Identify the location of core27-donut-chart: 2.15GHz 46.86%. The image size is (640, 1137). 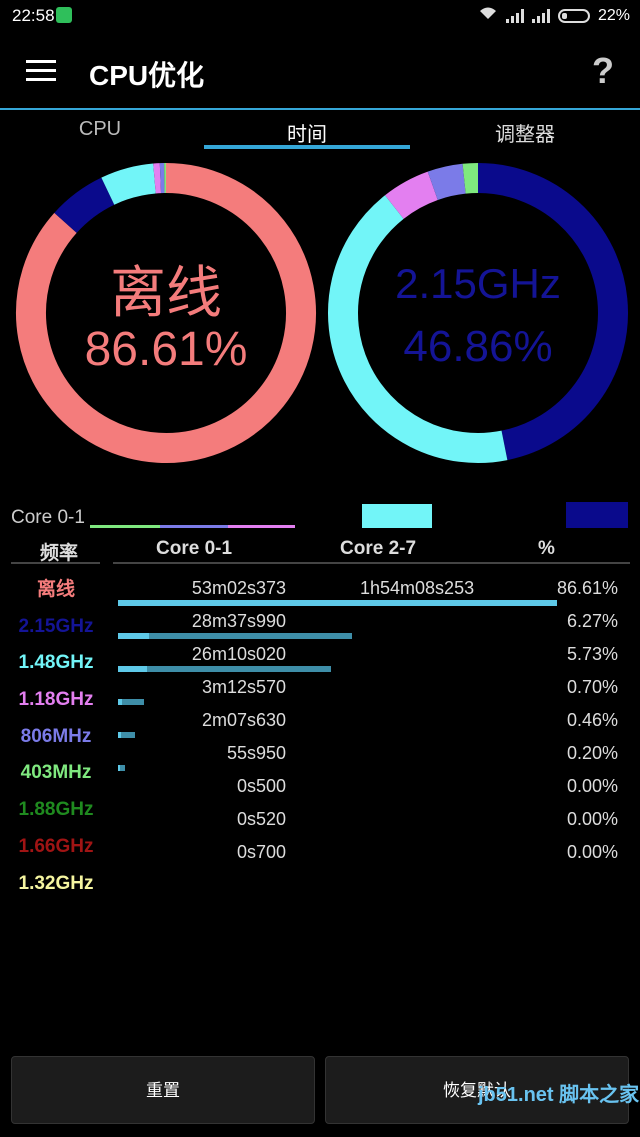
(478, 313).